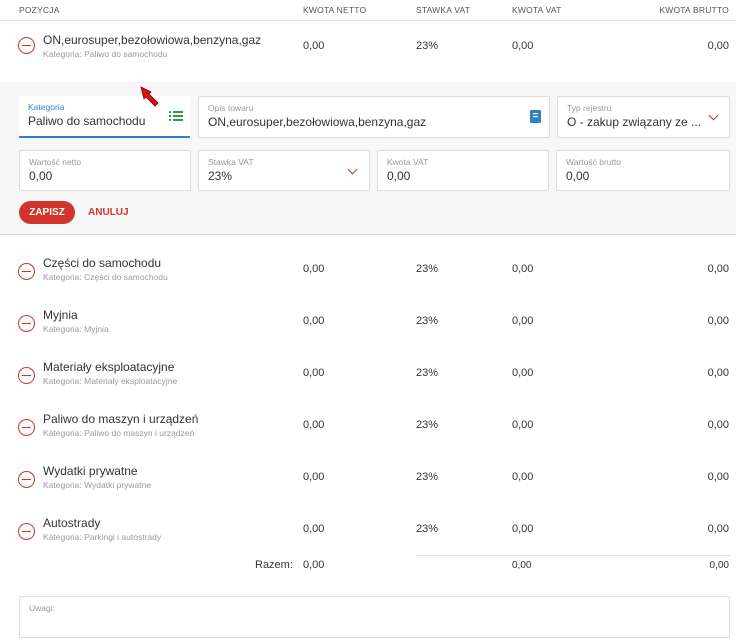 Image resolution: width=736 pixels, height=641 pixels. I want to click on row-category: Kategoria: Części do samochodu, so click(105, 277).